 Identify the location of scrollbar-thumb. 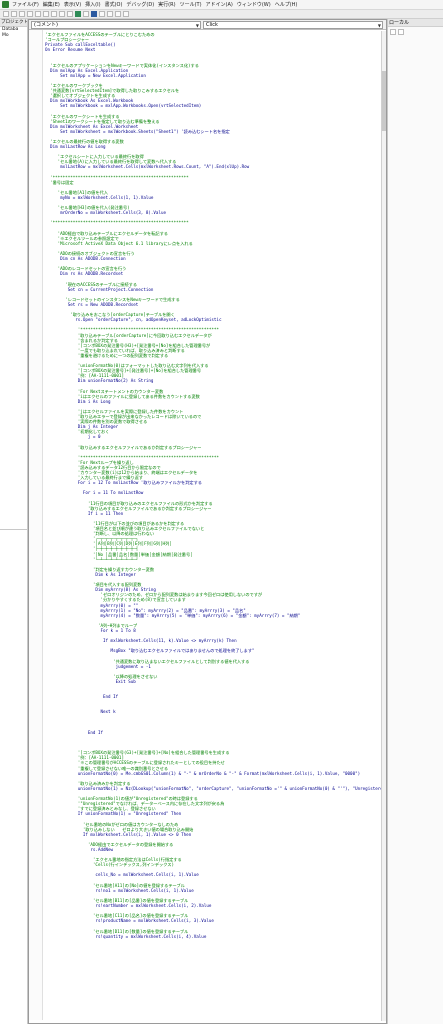
(384, 101).